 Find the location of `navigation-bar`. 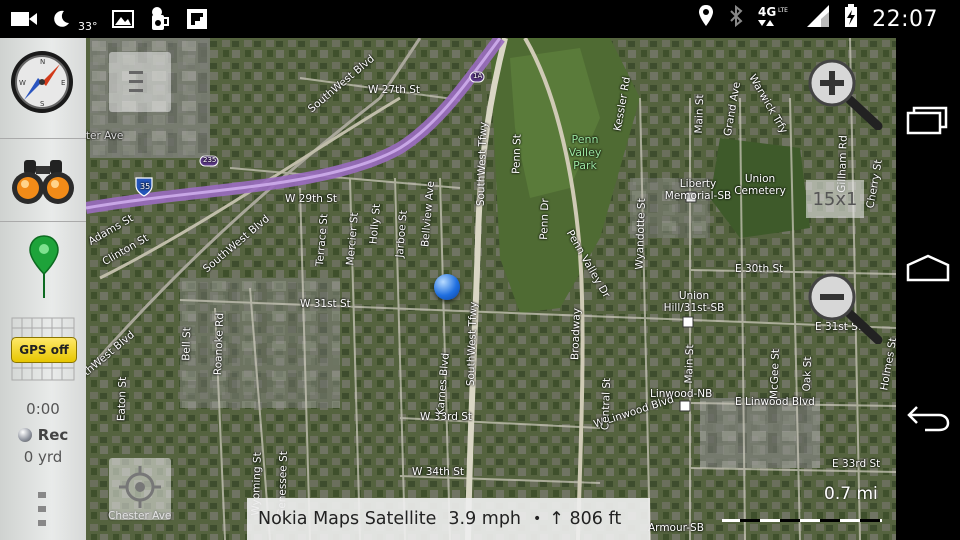

navigation-bar is located at coordinates (928, 289).